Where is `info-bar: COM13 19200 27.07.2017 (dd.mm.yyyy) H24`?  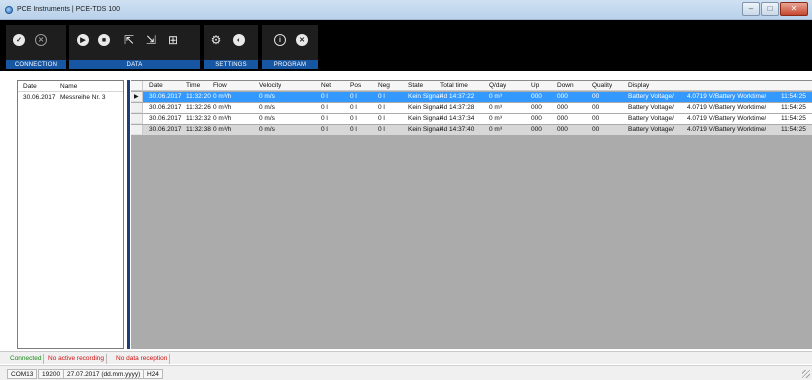
info-bar: COM13 19200 27.07.2017 (dd.mm.yyyy) H24 is located at coordinates (406, 372).